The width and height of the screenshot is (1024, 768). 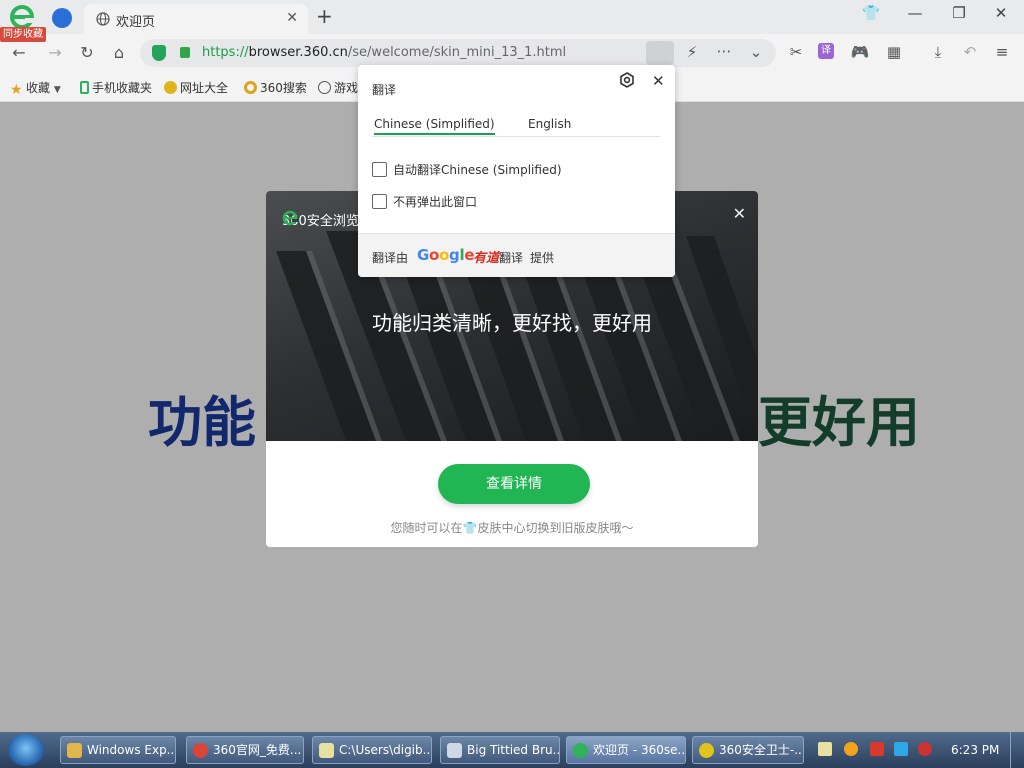 I want to click on tab-source-language: Chinese (Simplified), so click(x=434, y=126).